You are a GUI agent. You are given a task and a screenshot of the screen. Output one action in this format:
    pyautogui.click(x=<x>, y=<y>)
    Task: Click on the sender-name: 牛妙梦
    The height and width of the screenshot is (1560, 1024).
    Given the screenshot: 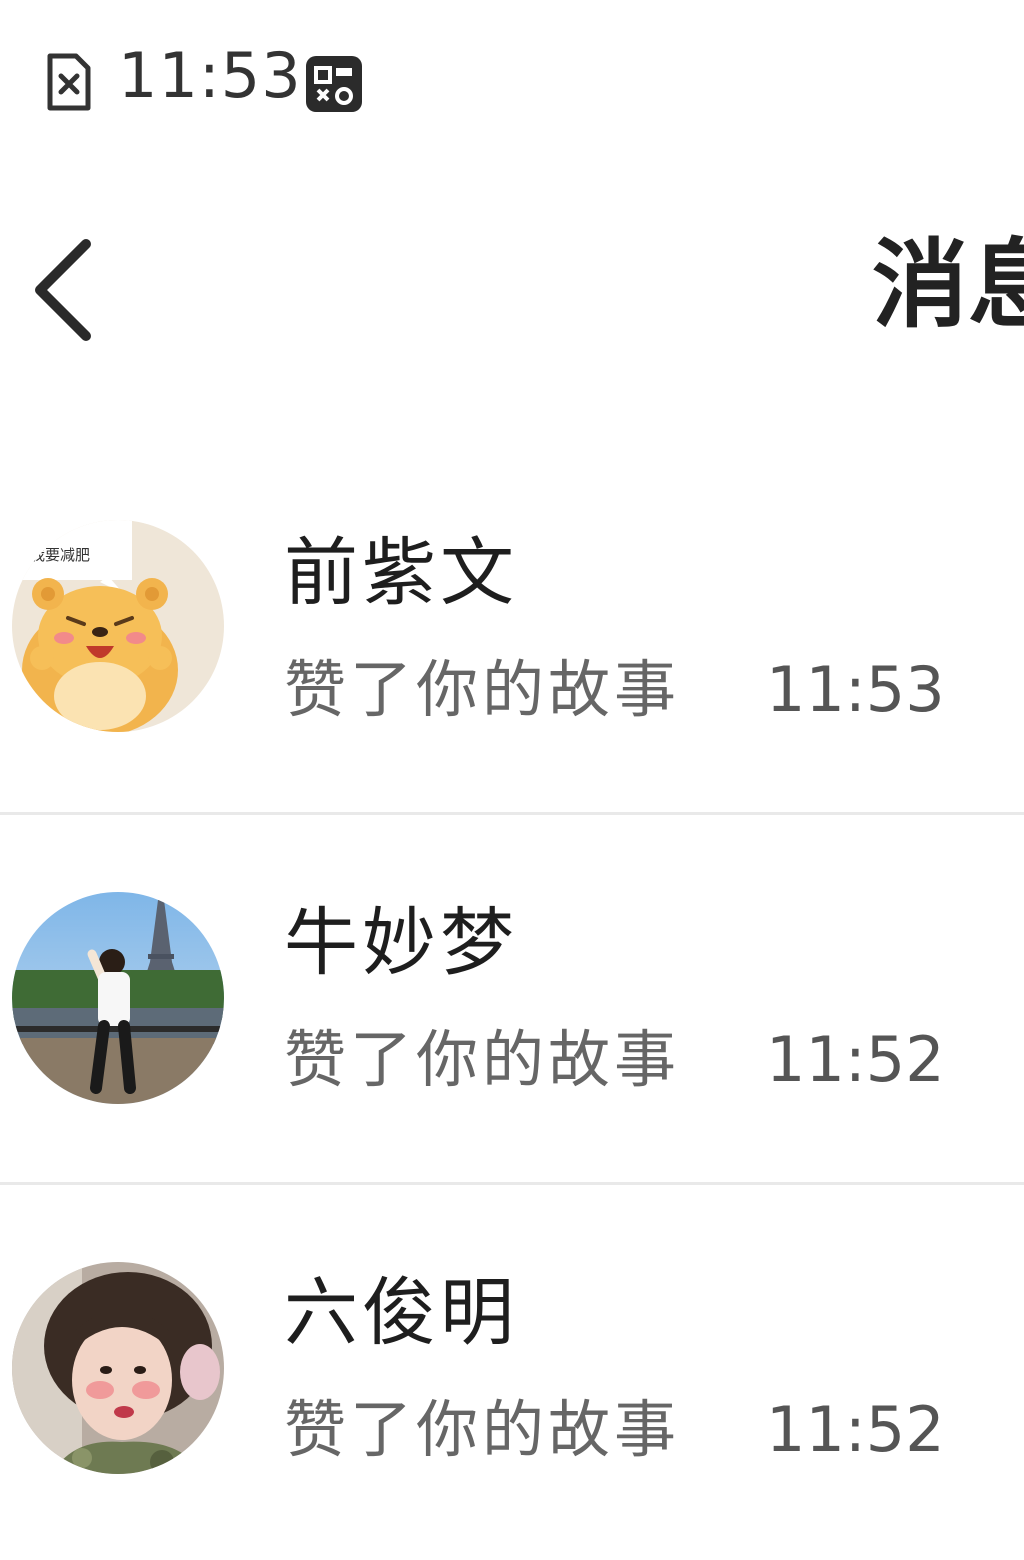 What is the action you would take?
    pyautogui.click(x=401, y=943)
    